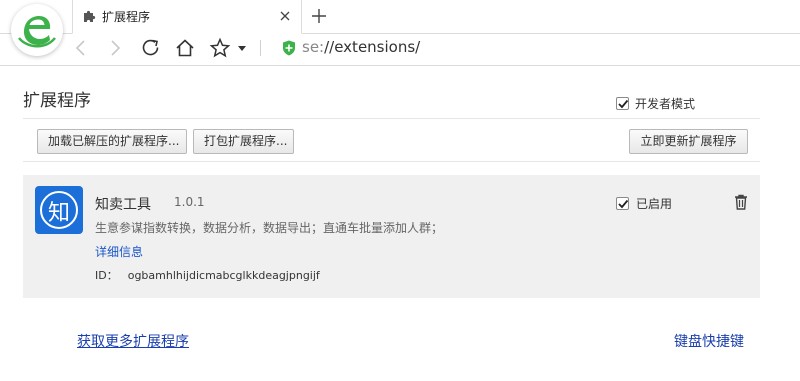 Image resolution: width=800 pixels, height=381 pixels. I want to click on extension-description: 生意参谋指数转换，数据分析，数据导出；直通车批量添加人群；, so click(269, 228).